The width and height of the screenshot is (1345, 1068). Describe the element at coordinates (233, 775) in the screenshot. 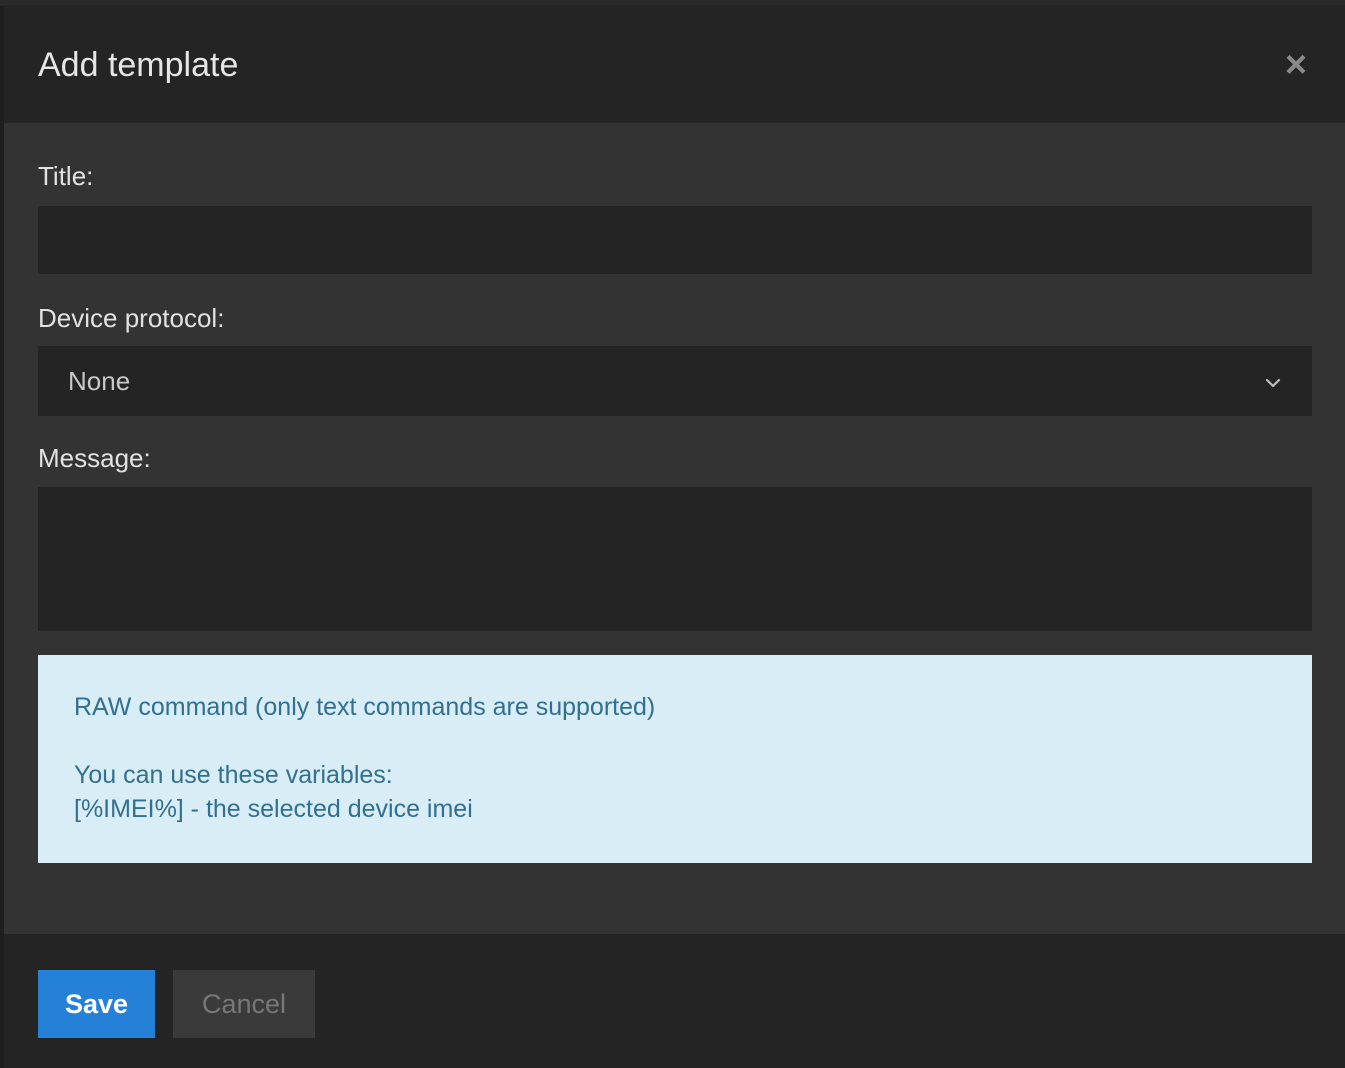

I see `info-variables-heading: You can use these variables:` at that location.